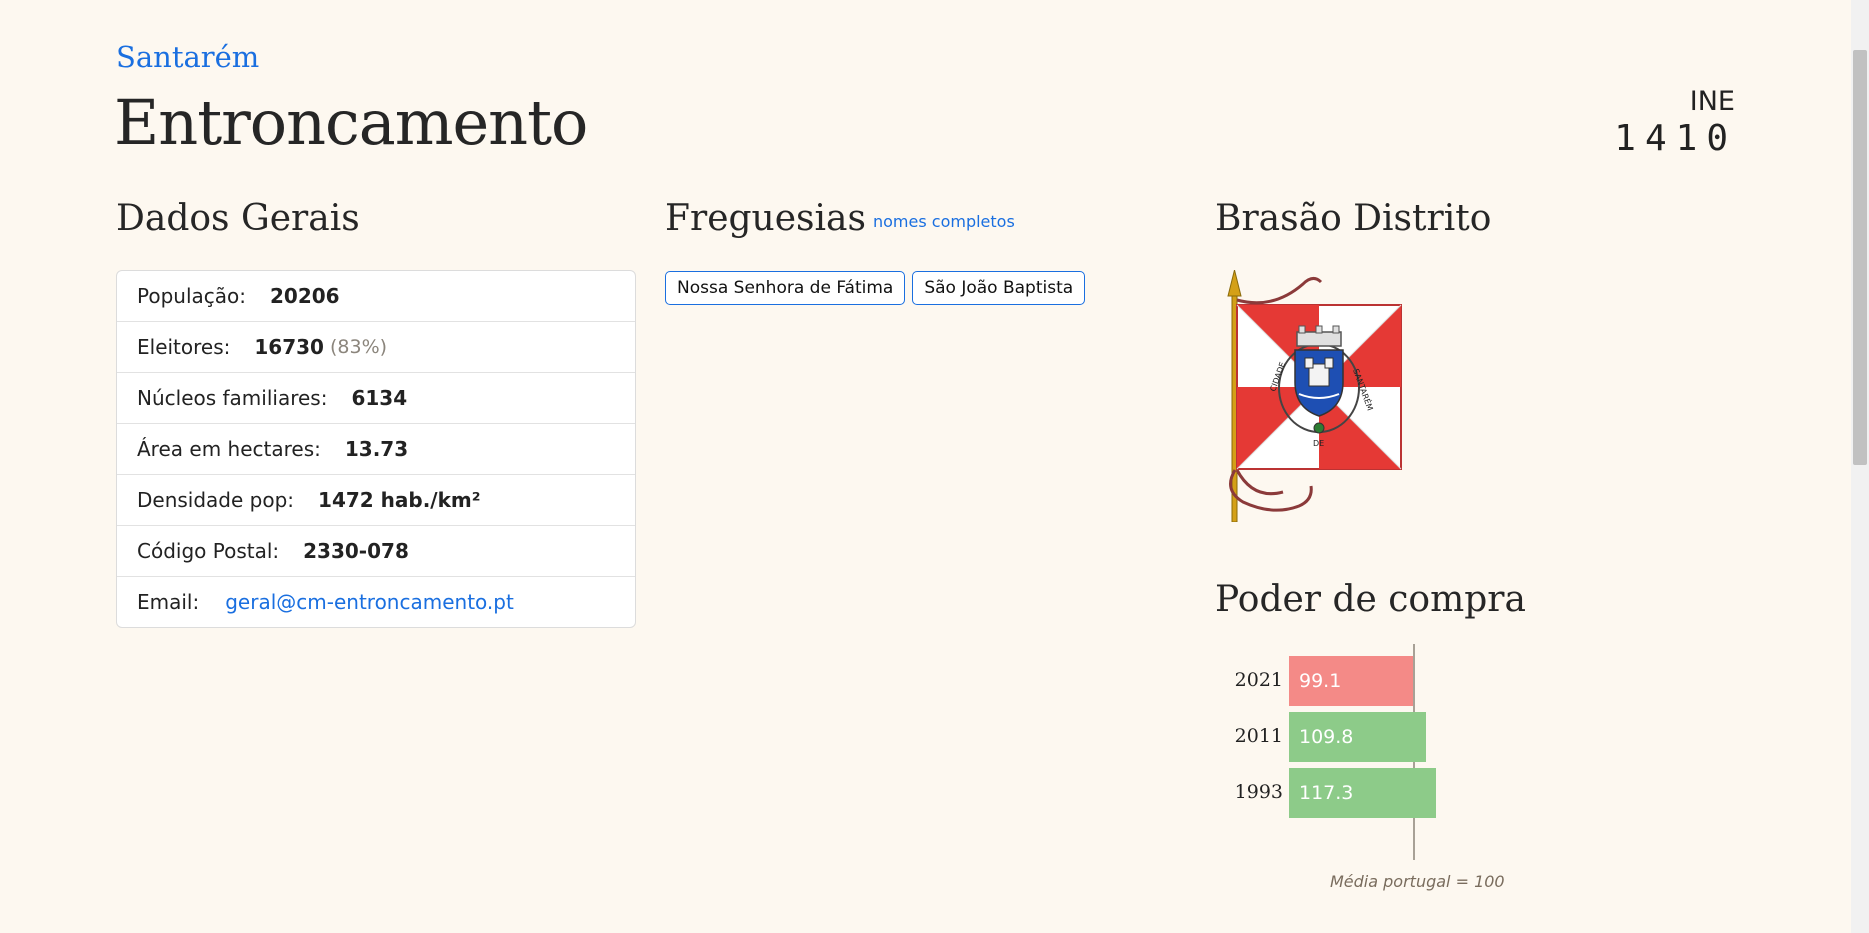  Describe the element at coordinates (785, 288) in the screenshot. I see `parish-chip: Nossa Senhora de Fátima` at that location.